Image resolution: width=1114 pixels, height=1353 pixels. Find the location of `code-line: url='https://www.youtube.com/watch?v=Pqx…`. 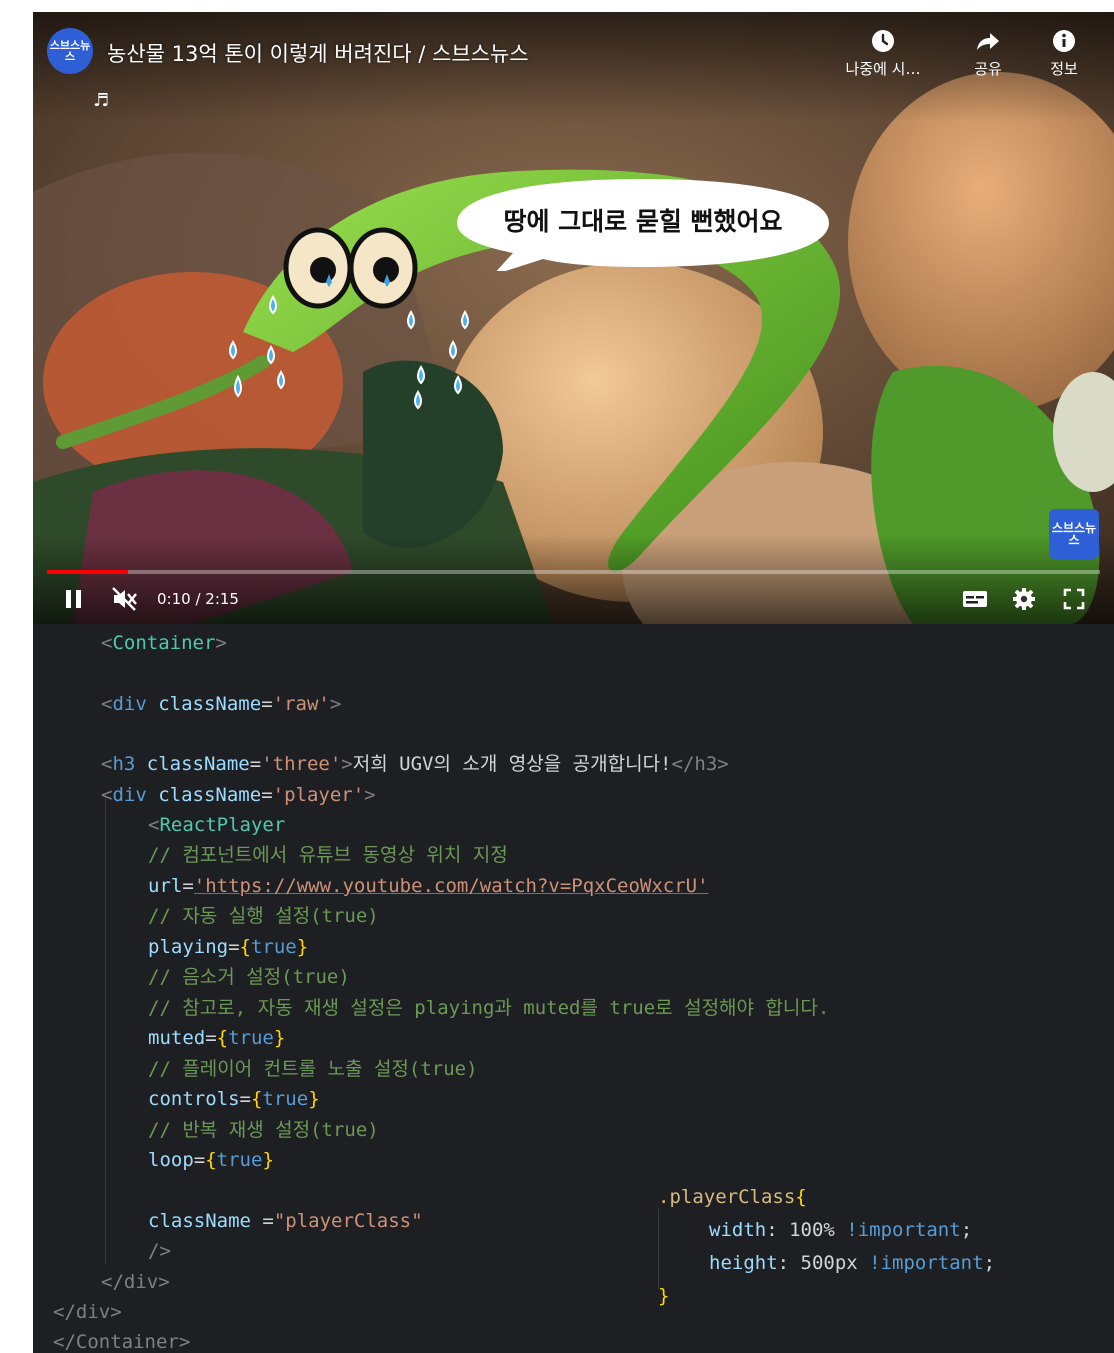

code-line: url='https://www.youtube.com/watch?v=Pqx… is located at coordinates (428, 886).